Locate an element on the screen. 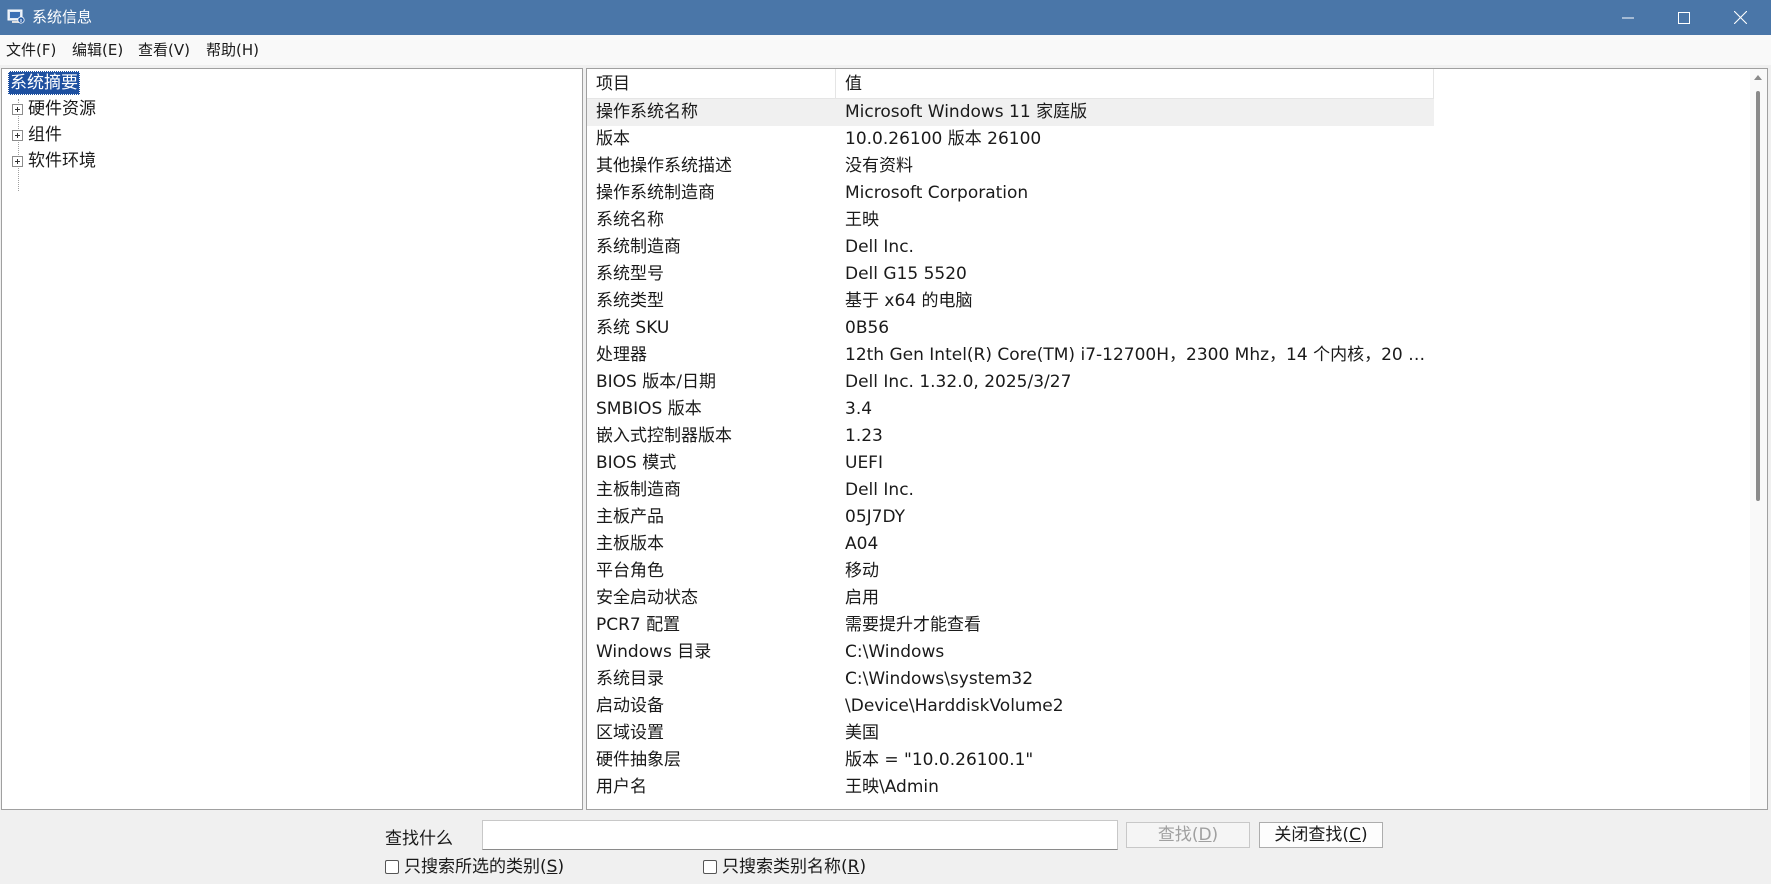 The height and width of the screenshot is (884, 1771). vertical-scrollbar is located at coordinates (1758, 439).